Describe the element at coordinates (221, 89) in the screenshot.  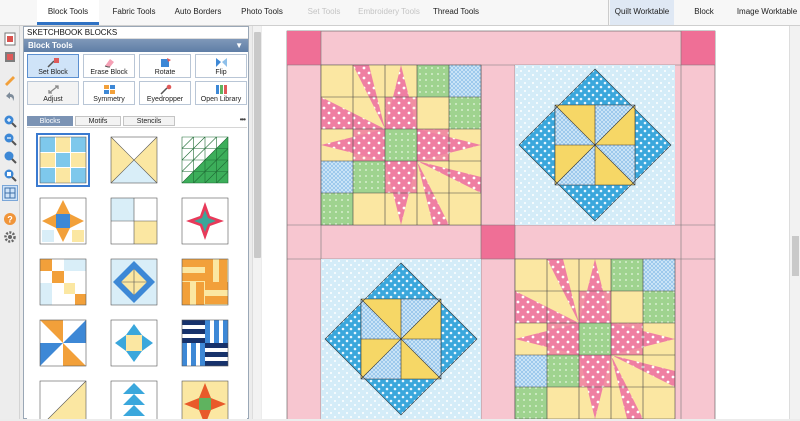
I see `open-library-icon` at that location.